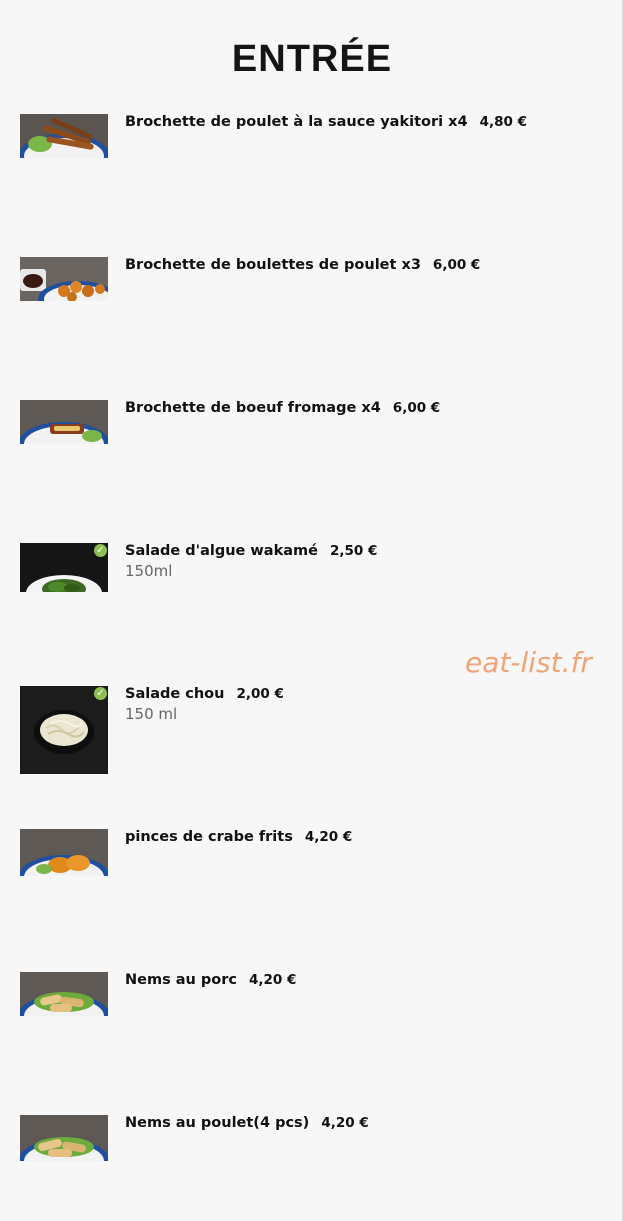  I want to click on menu-item-name: pinces de crabe frits, so click(209, 837).